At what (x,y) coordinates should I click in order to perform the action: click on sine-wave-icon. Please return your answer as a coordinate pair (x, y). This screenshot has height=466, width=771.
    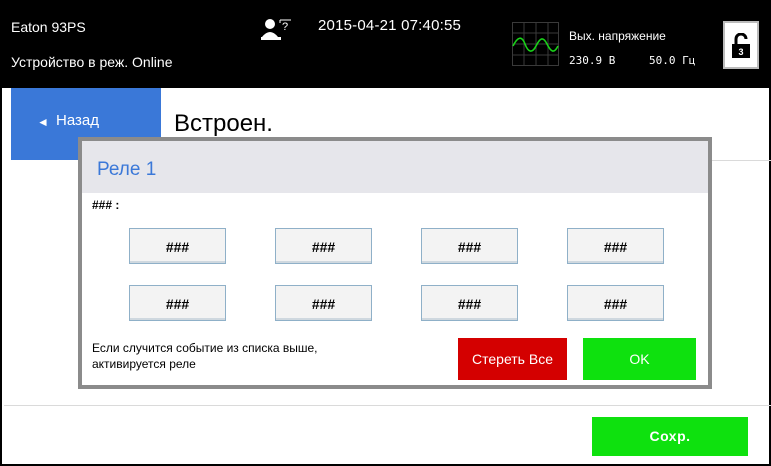
    Looking at the image, I should click on (535, 44).